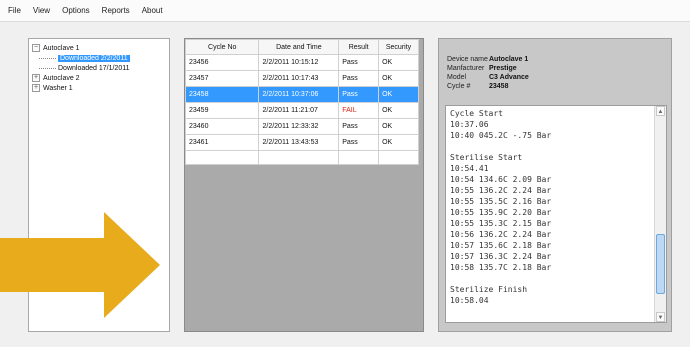  Describe the element at coordinates (99, 48) in the screenshot. I see `tree-node-autoclave-1: − Autoclave 1` at that location.